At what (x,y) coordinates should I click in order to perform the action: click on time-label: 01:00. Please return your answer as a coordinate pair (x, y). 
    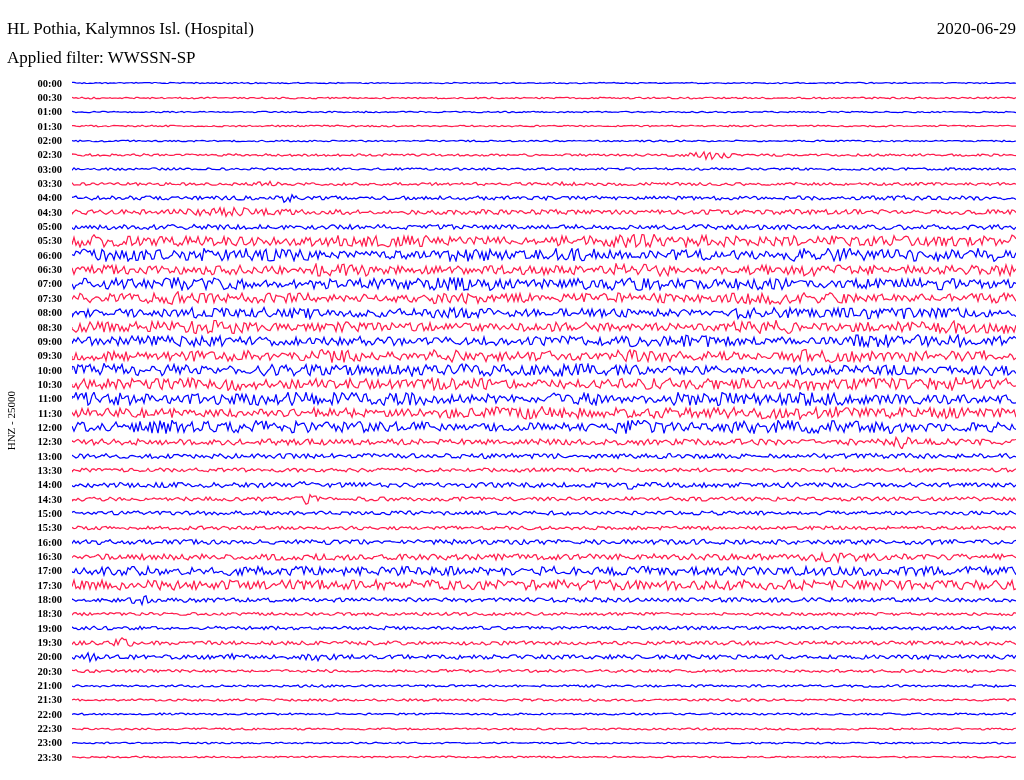
    Looking at the image, I should click on (49, 112).